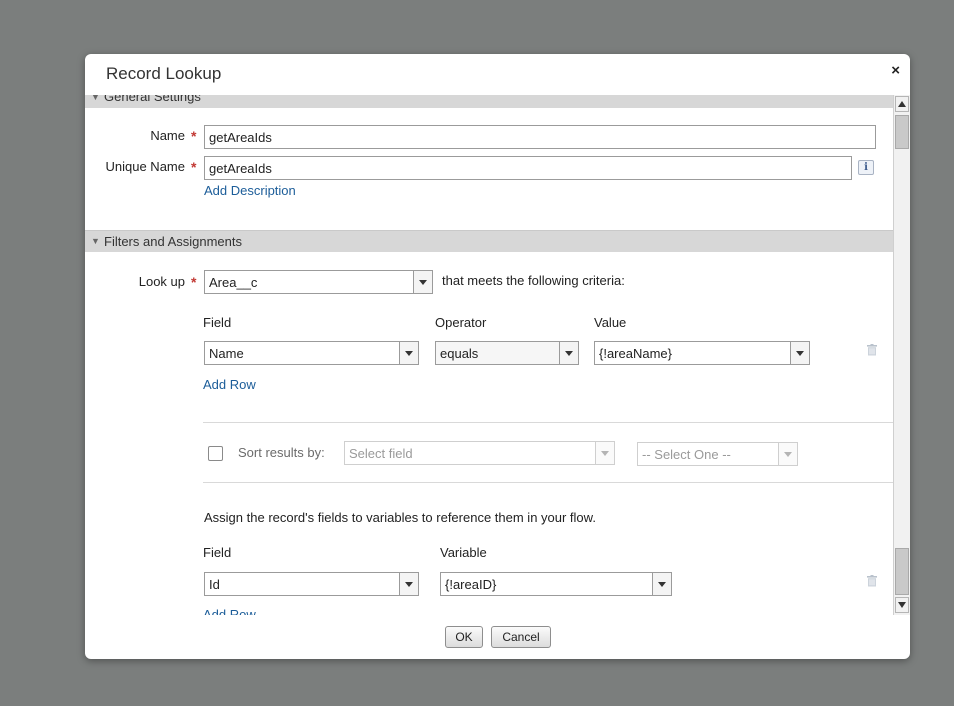  I want to click on filter-operator-value: equals, so click(459, 353).